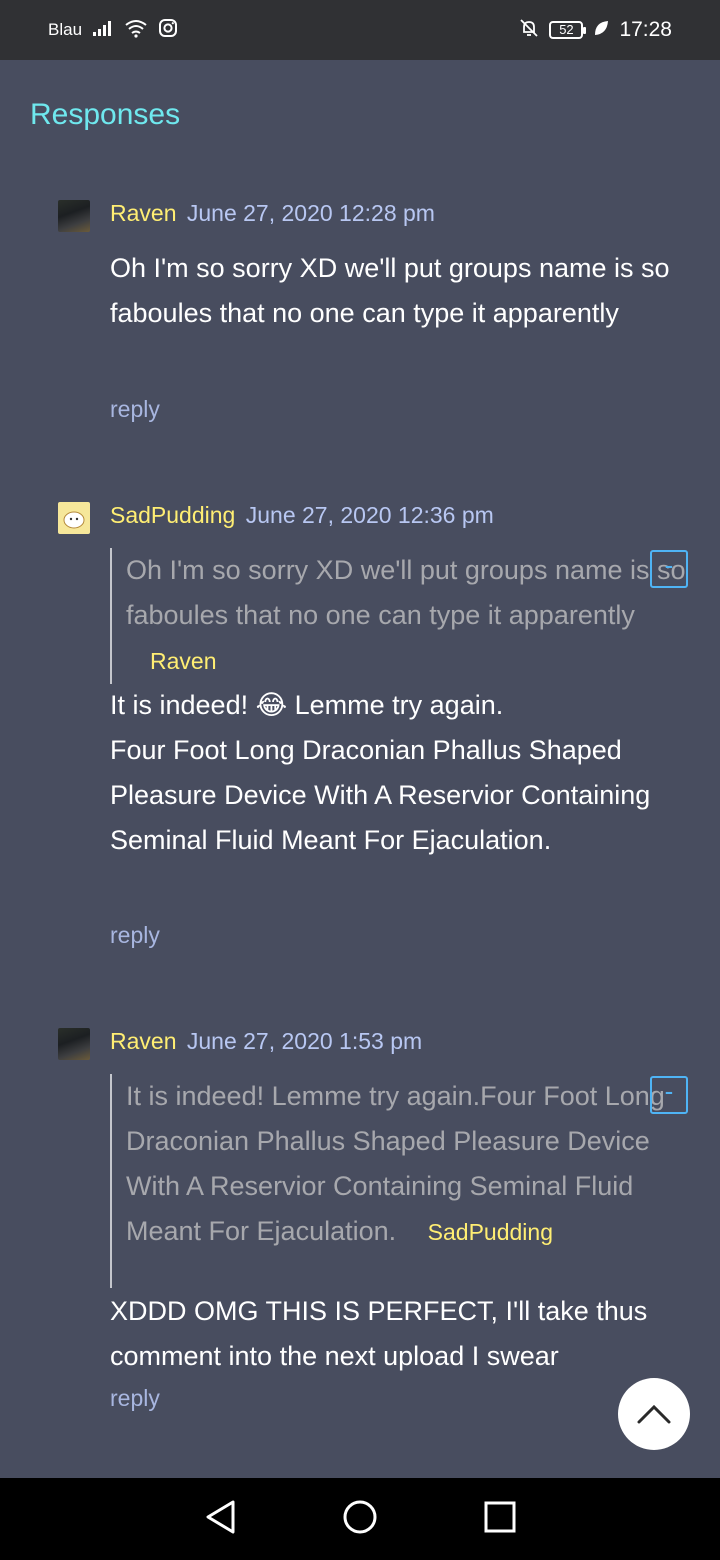 The width and height of the screenshot is (720, 1560). I want to click on quote-author: SadPudding, so click(490, 1232).